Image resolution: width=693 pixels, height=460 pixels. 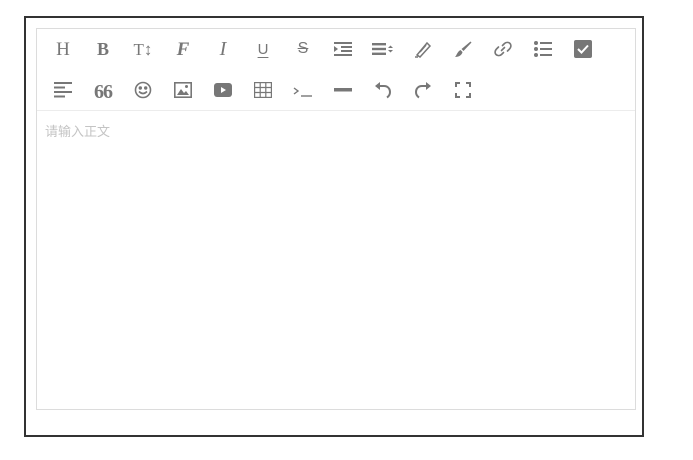 I want to click on undo-icon, so click(x=383, y=90).